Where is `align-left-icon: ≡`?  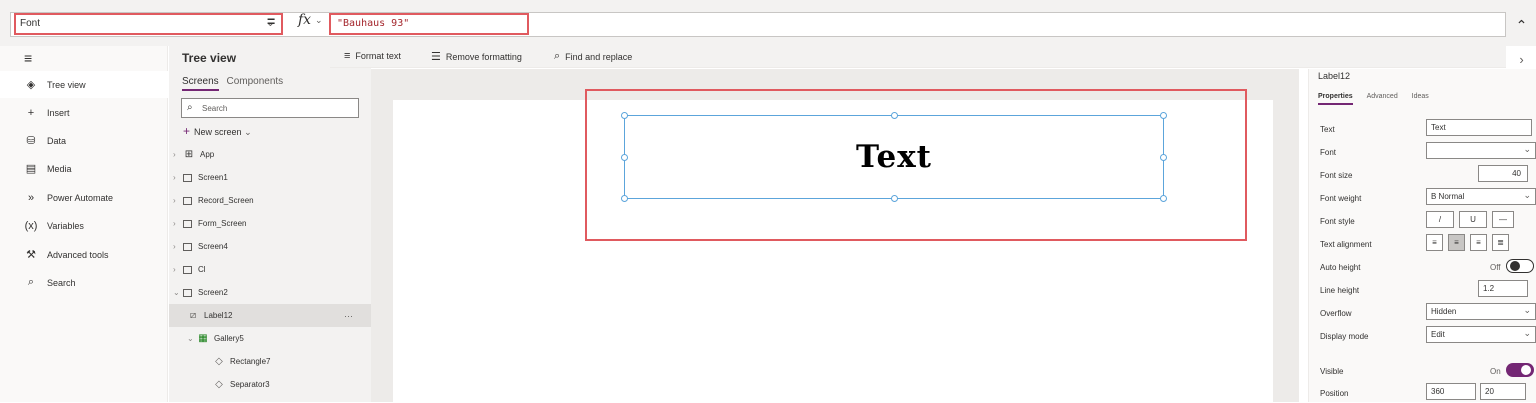
align-left-icon: ≡ is located at coordinates (1434, 242).